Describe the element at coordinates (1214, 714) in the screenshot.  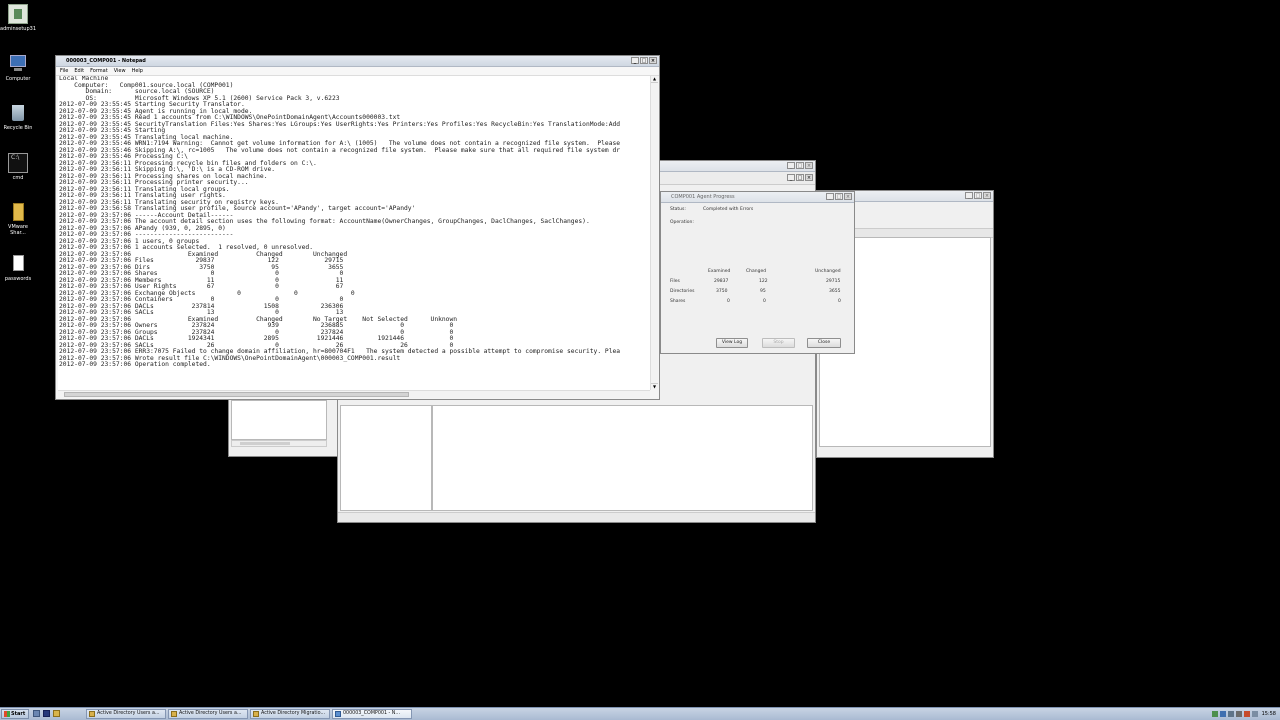
I see `network-icon` at that location.